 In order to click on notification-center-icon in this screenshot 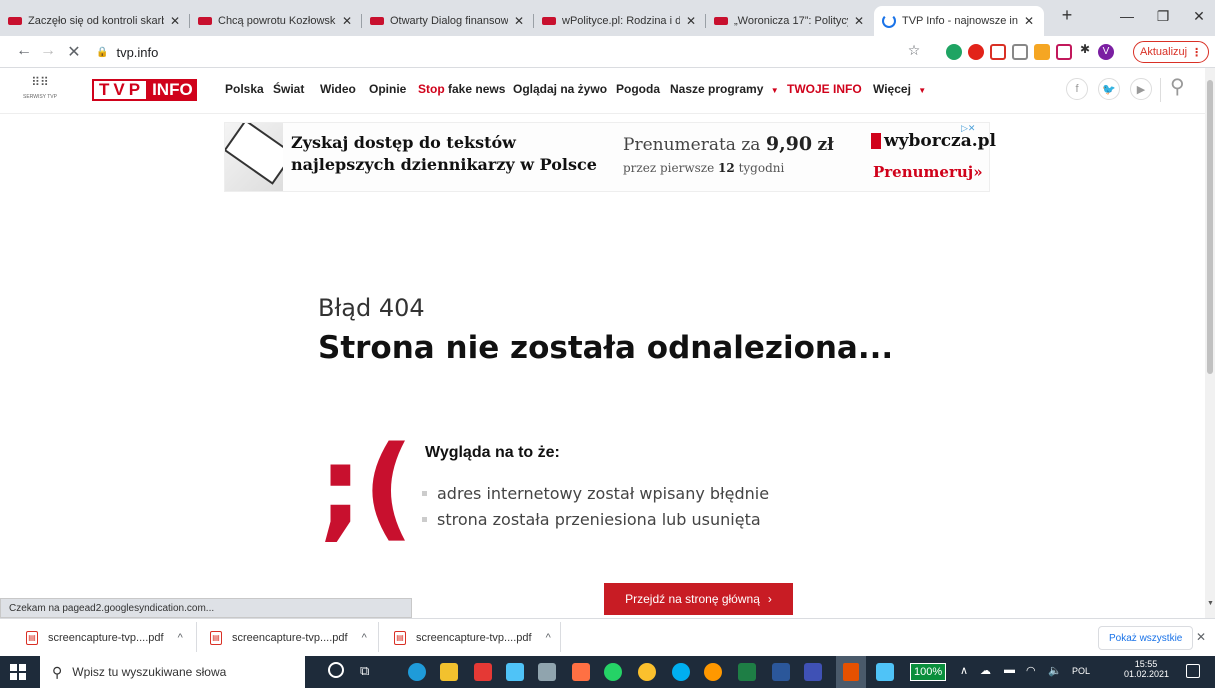, I will do `click(1193, 671)`.